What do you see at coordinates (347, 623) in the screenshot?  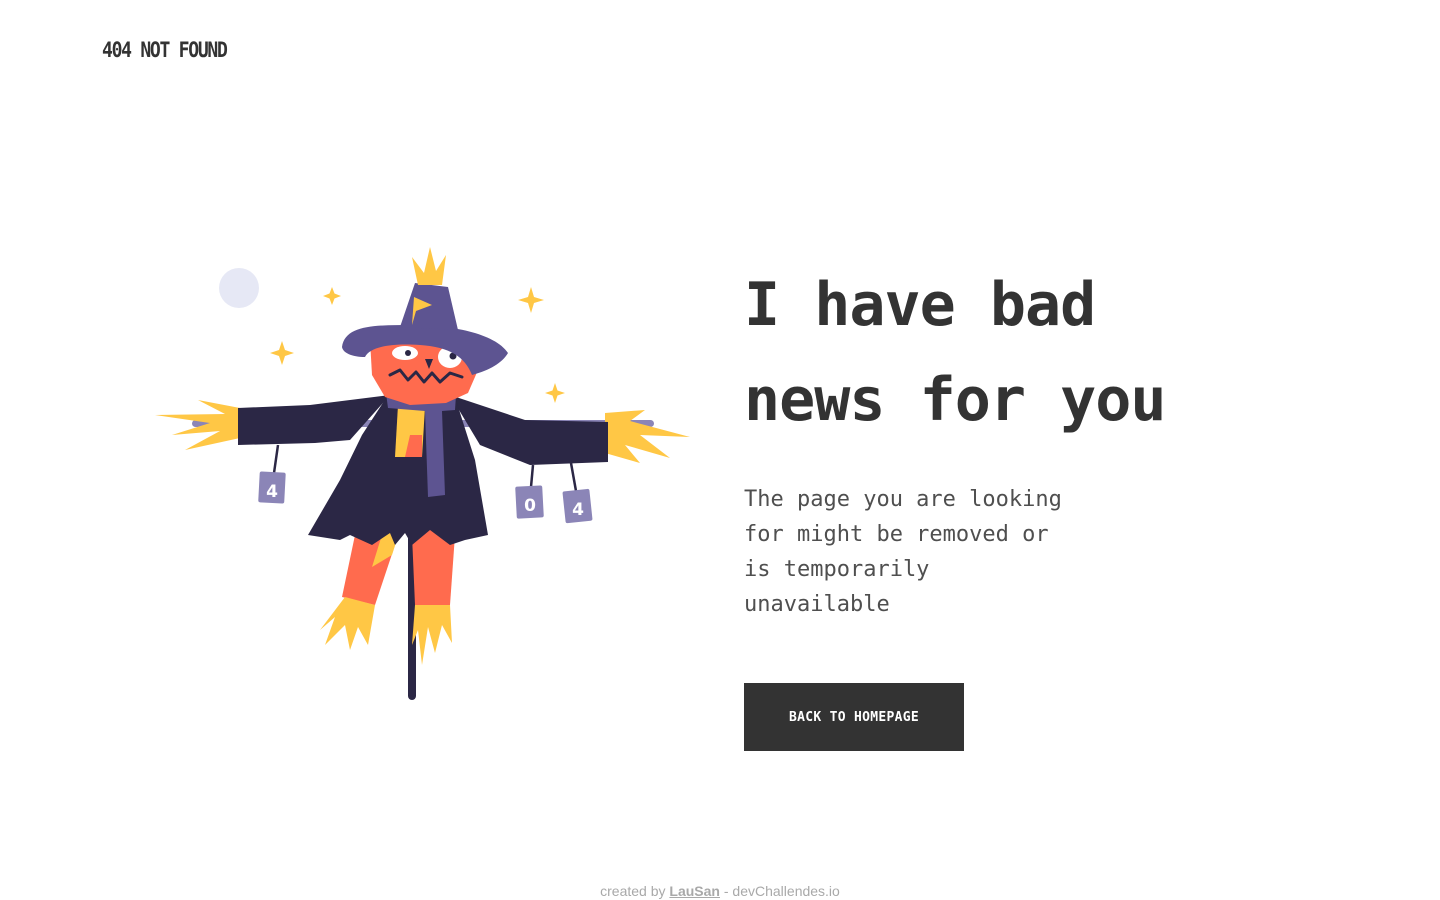 I see `straw-left-foot` at bounding box center [347, 623].